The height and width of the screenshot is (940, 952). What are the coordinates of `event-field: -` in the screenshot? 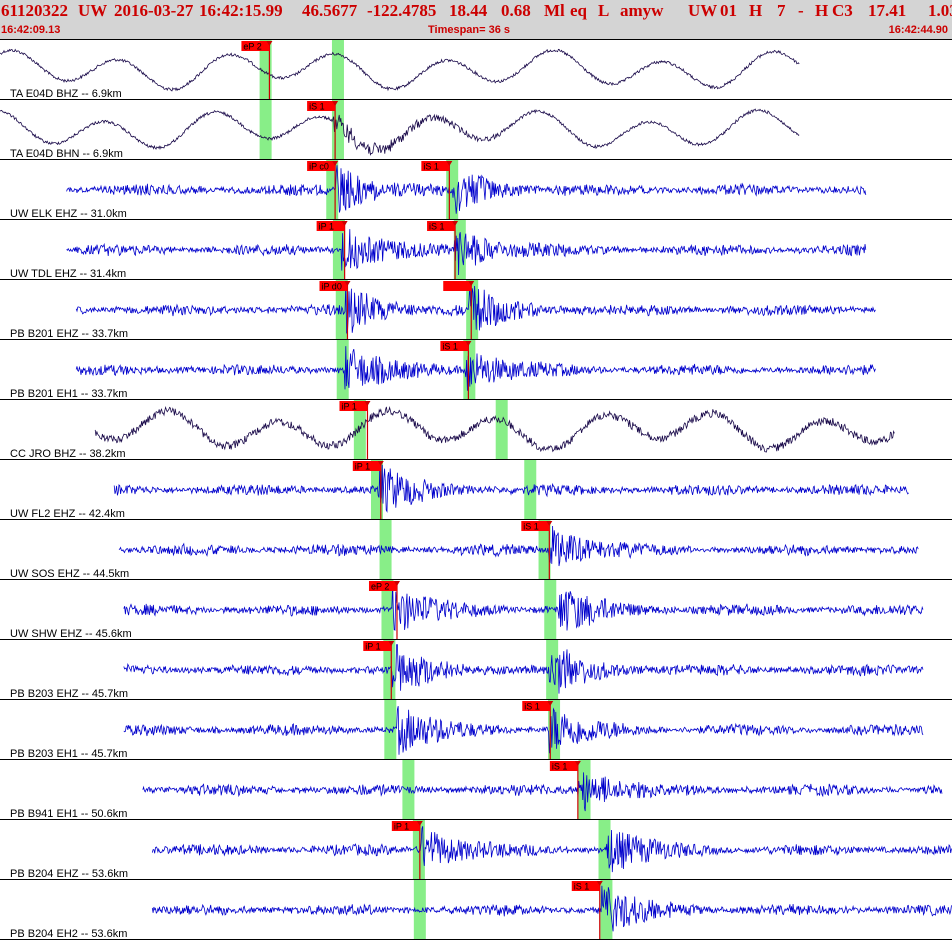 It's located at (801, 10).